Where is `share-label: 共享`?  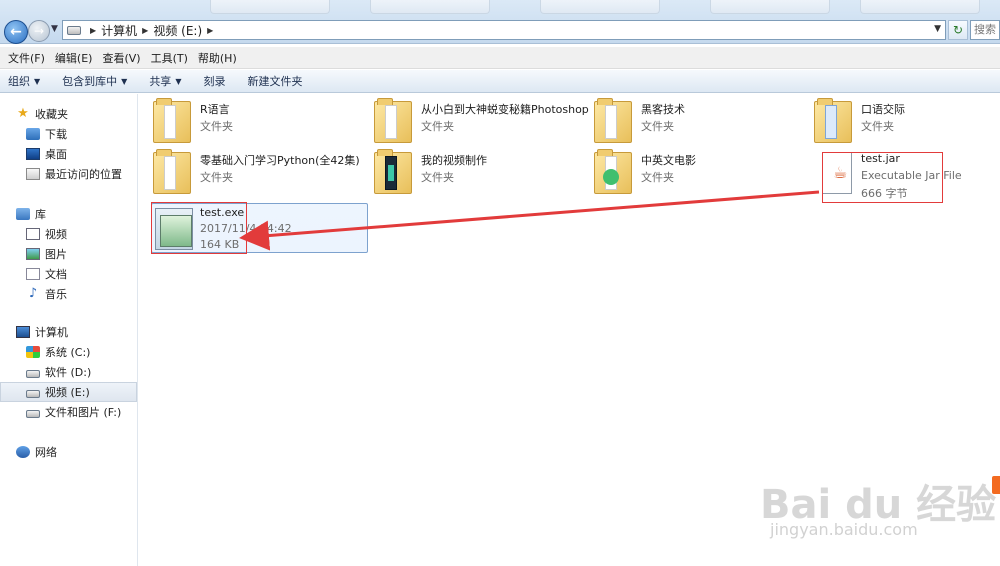 share-label: 共享 is located at coordinates (160, 81).